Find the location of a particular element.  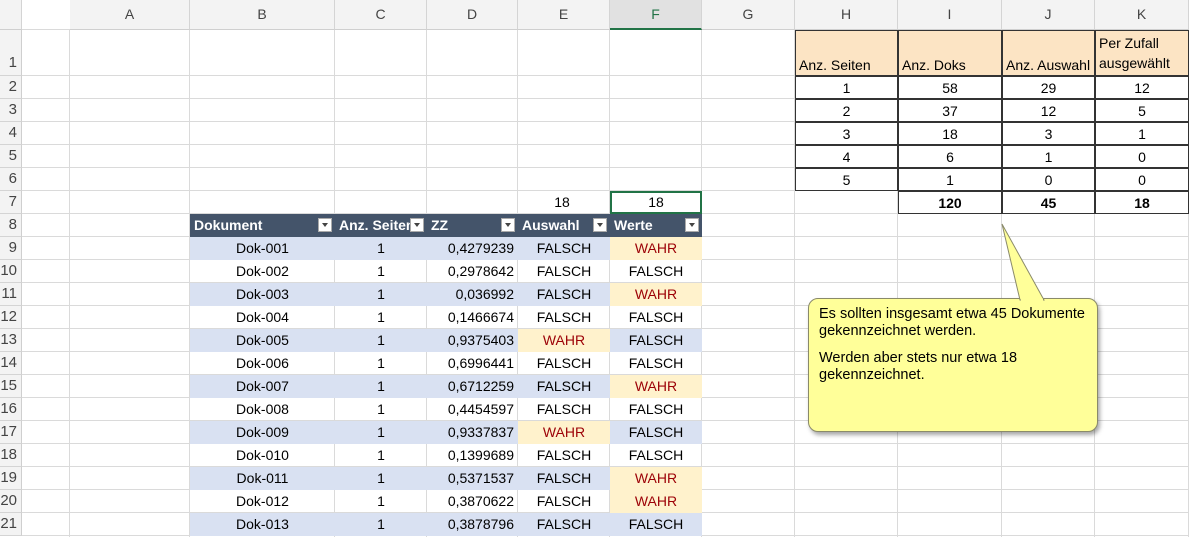

column-header-k: K is located at coordinates (1142, 15).